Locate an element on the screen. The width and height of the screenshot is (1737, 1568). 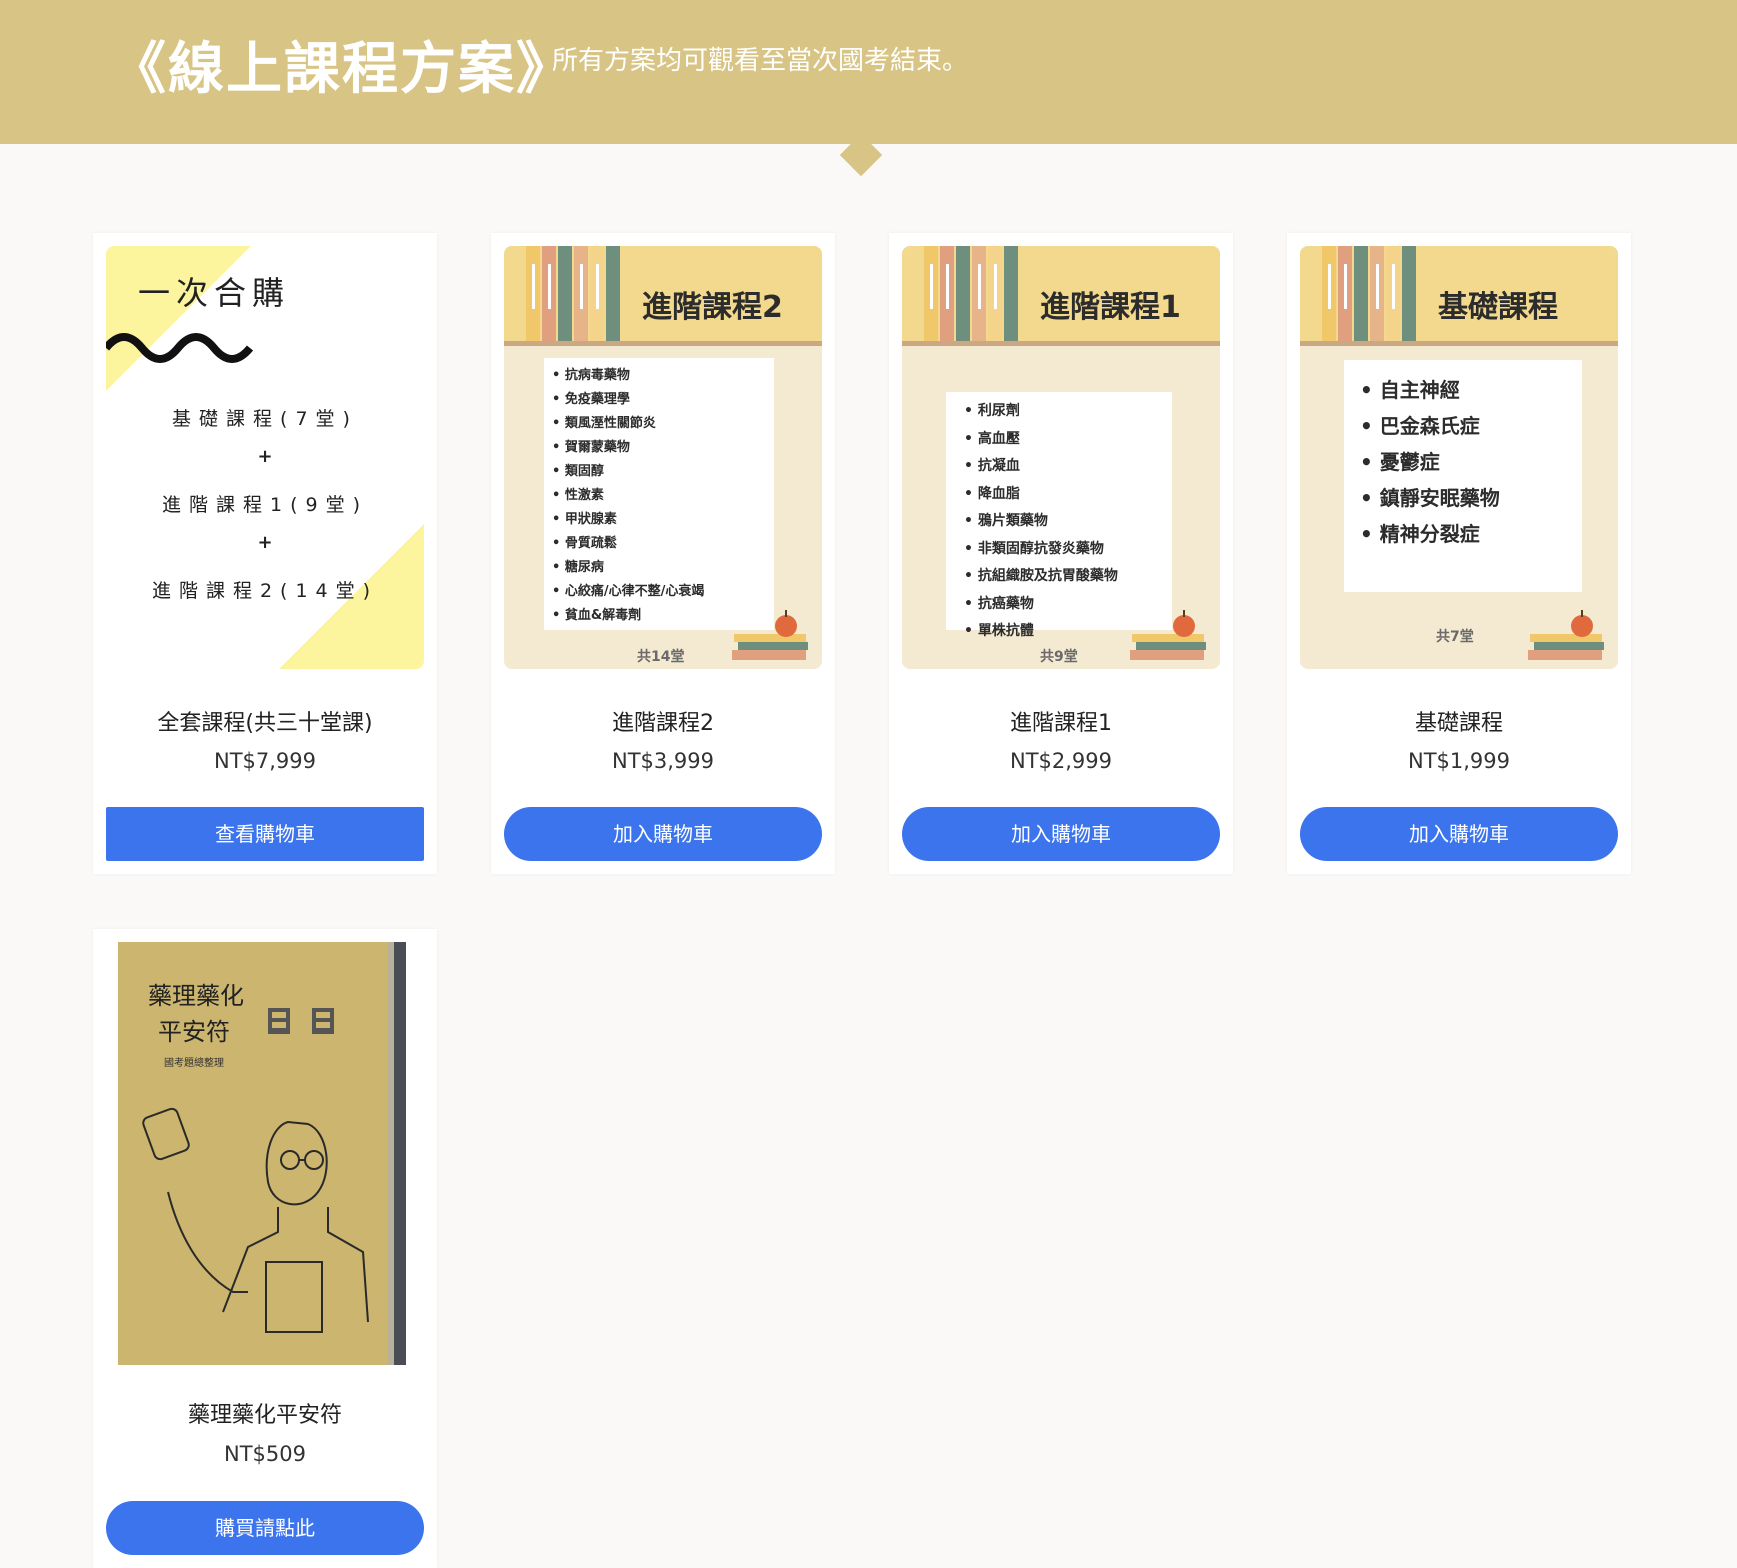
bundle-line: 進階課程1(9堂) is located at coordinates (264, 505).